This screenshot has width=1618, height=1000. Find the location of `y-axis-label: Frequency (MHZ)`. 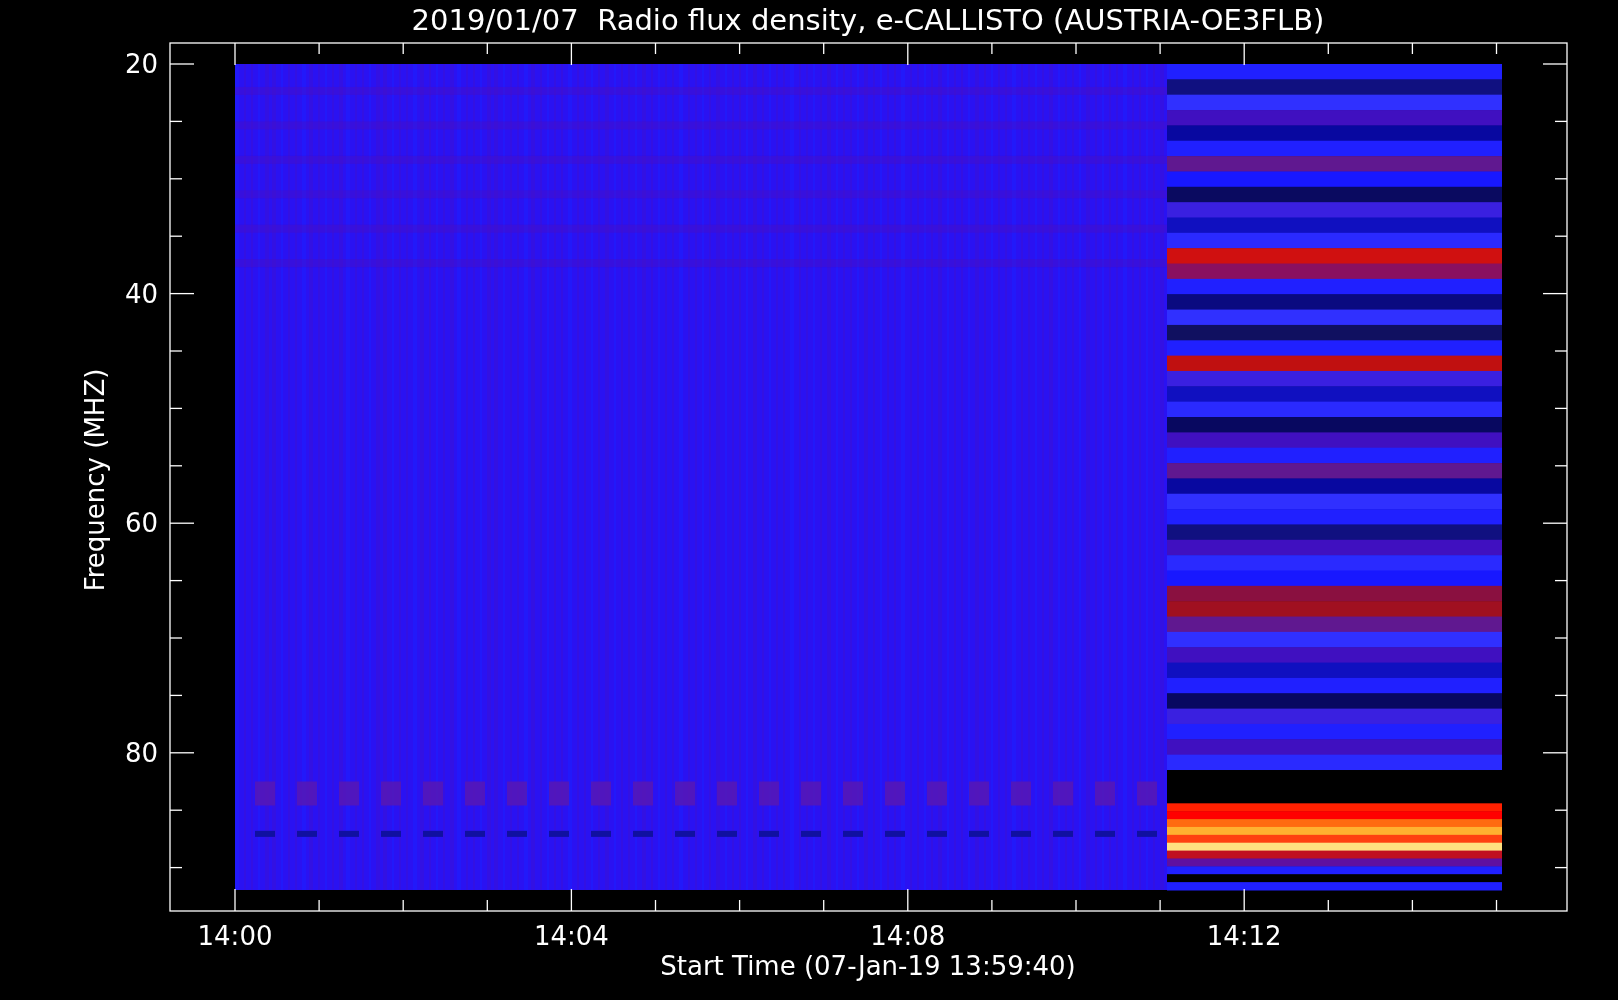

y-axis-label: Frequency (MHZ) is located at coordinates (95, 480).